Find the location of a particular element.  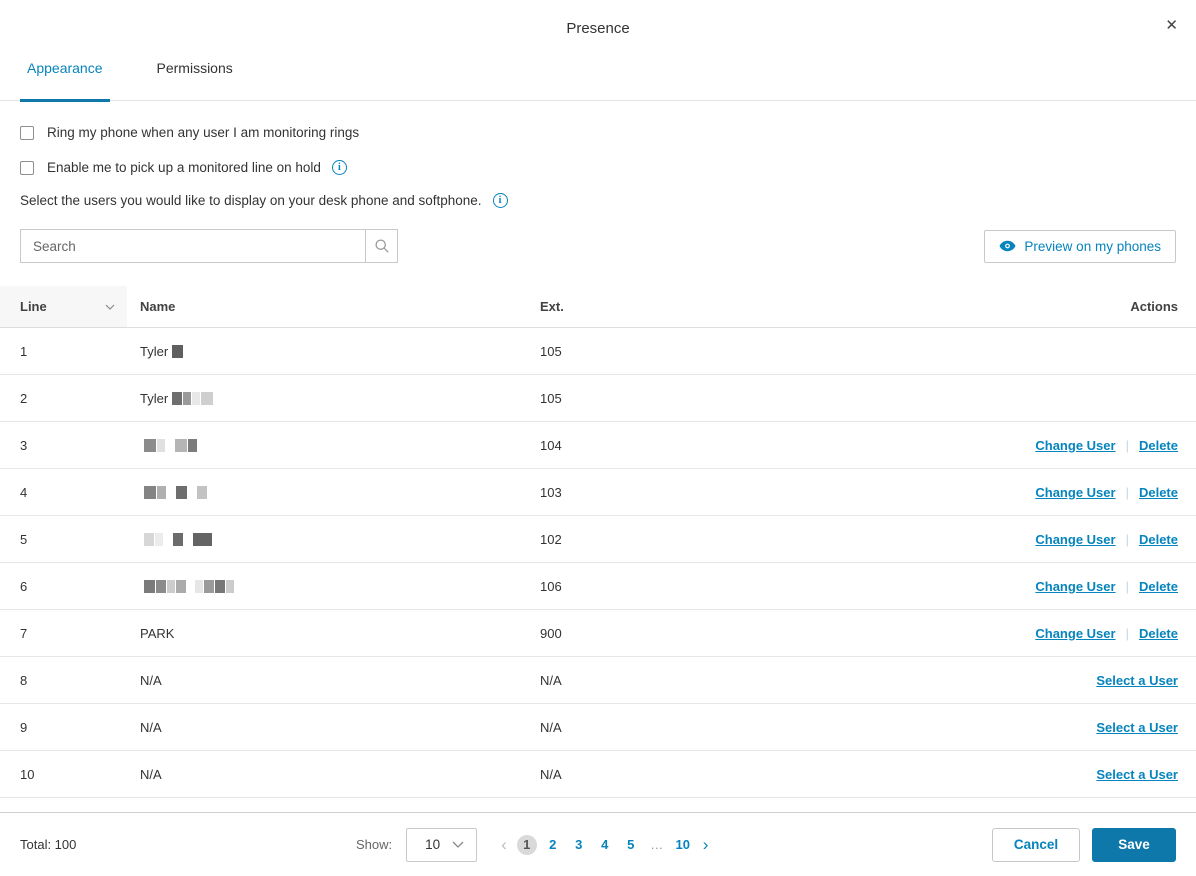

next-page-icon: › is located at coordinates (706, 844).